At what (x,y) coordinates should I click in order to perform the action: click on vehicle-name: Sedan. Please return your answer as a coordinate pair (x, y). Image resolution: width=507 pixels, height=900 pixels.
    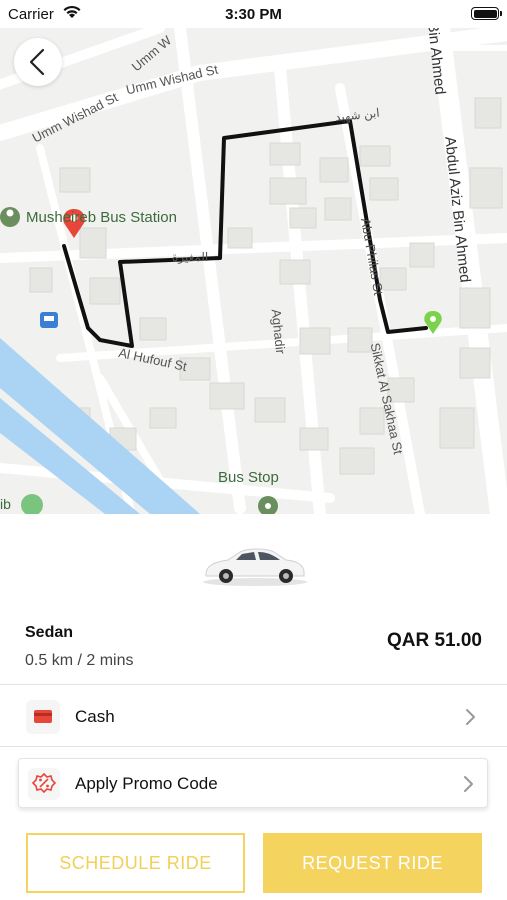
    Looking at the image, I should click on (49, 632).